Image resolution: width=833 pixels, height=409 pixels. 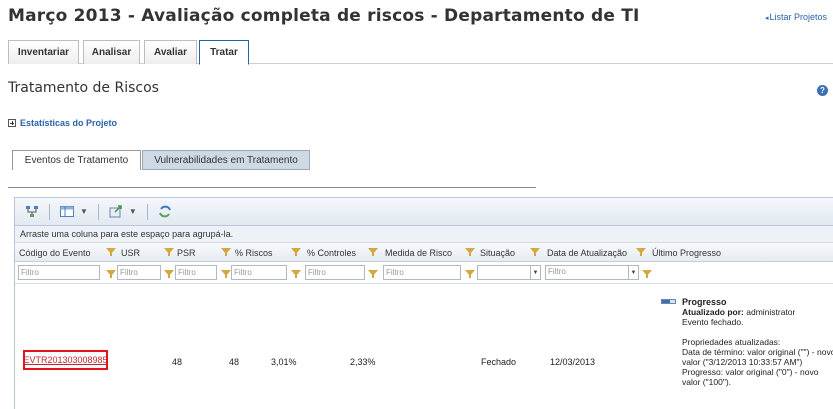 I want to click on list-projects-link: ◂Listar Projetos, so click(x=796, y=17).